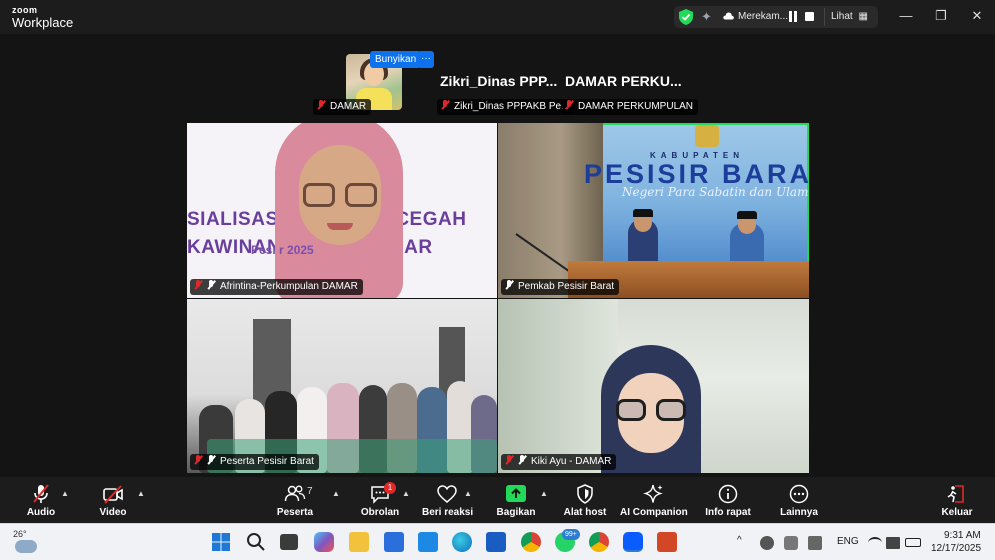 The width and height of the screenshot is (995, 560). What do you see at coordinates (667, 542) in the screenshot?
I see `powerpoint-icon` at bounding box center [667, 542].